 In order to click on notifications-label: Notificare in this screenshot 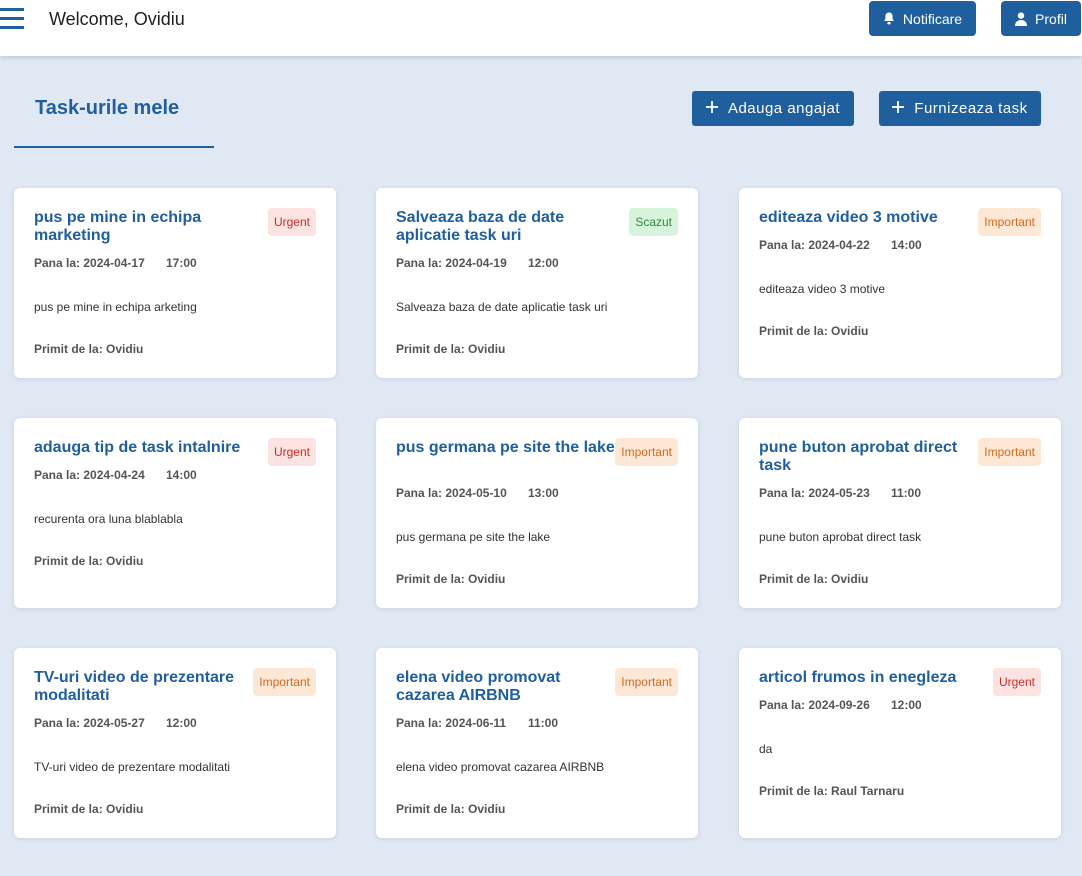, I will do `click(932, 18)`.